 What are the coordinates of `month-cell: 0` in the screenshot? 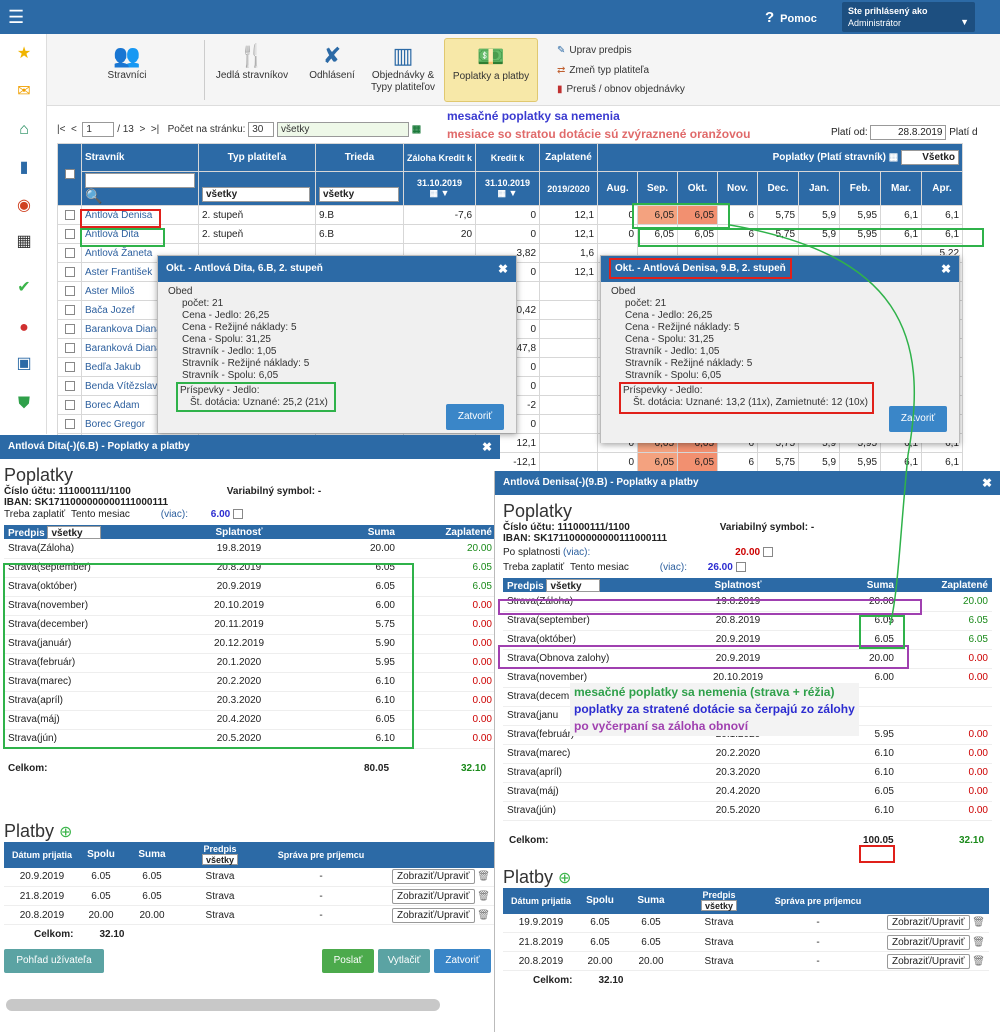 It's located at (618, 462).